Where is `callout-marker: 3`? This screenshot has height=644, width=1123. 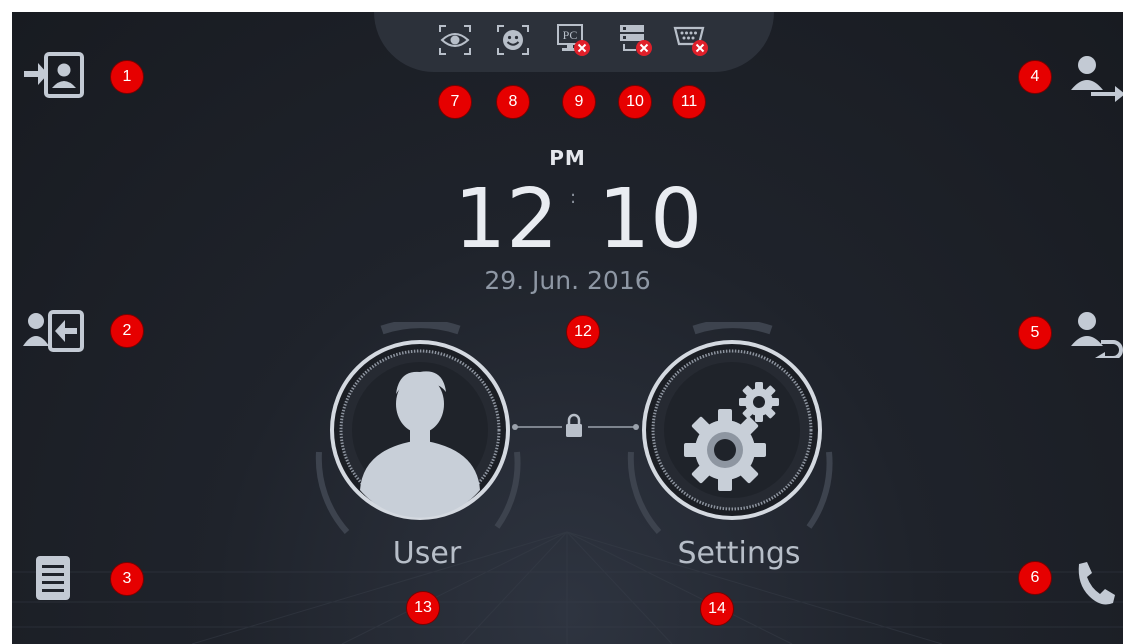 callout-marker: 3 is located at coordinates (127, 579).